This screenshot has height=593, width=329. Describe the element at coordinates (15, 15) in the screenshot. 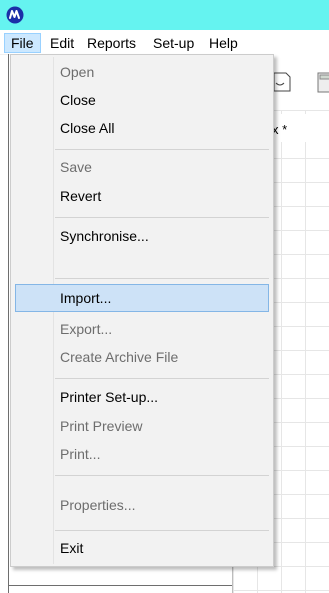

I see `app-logo-icon` at that location.